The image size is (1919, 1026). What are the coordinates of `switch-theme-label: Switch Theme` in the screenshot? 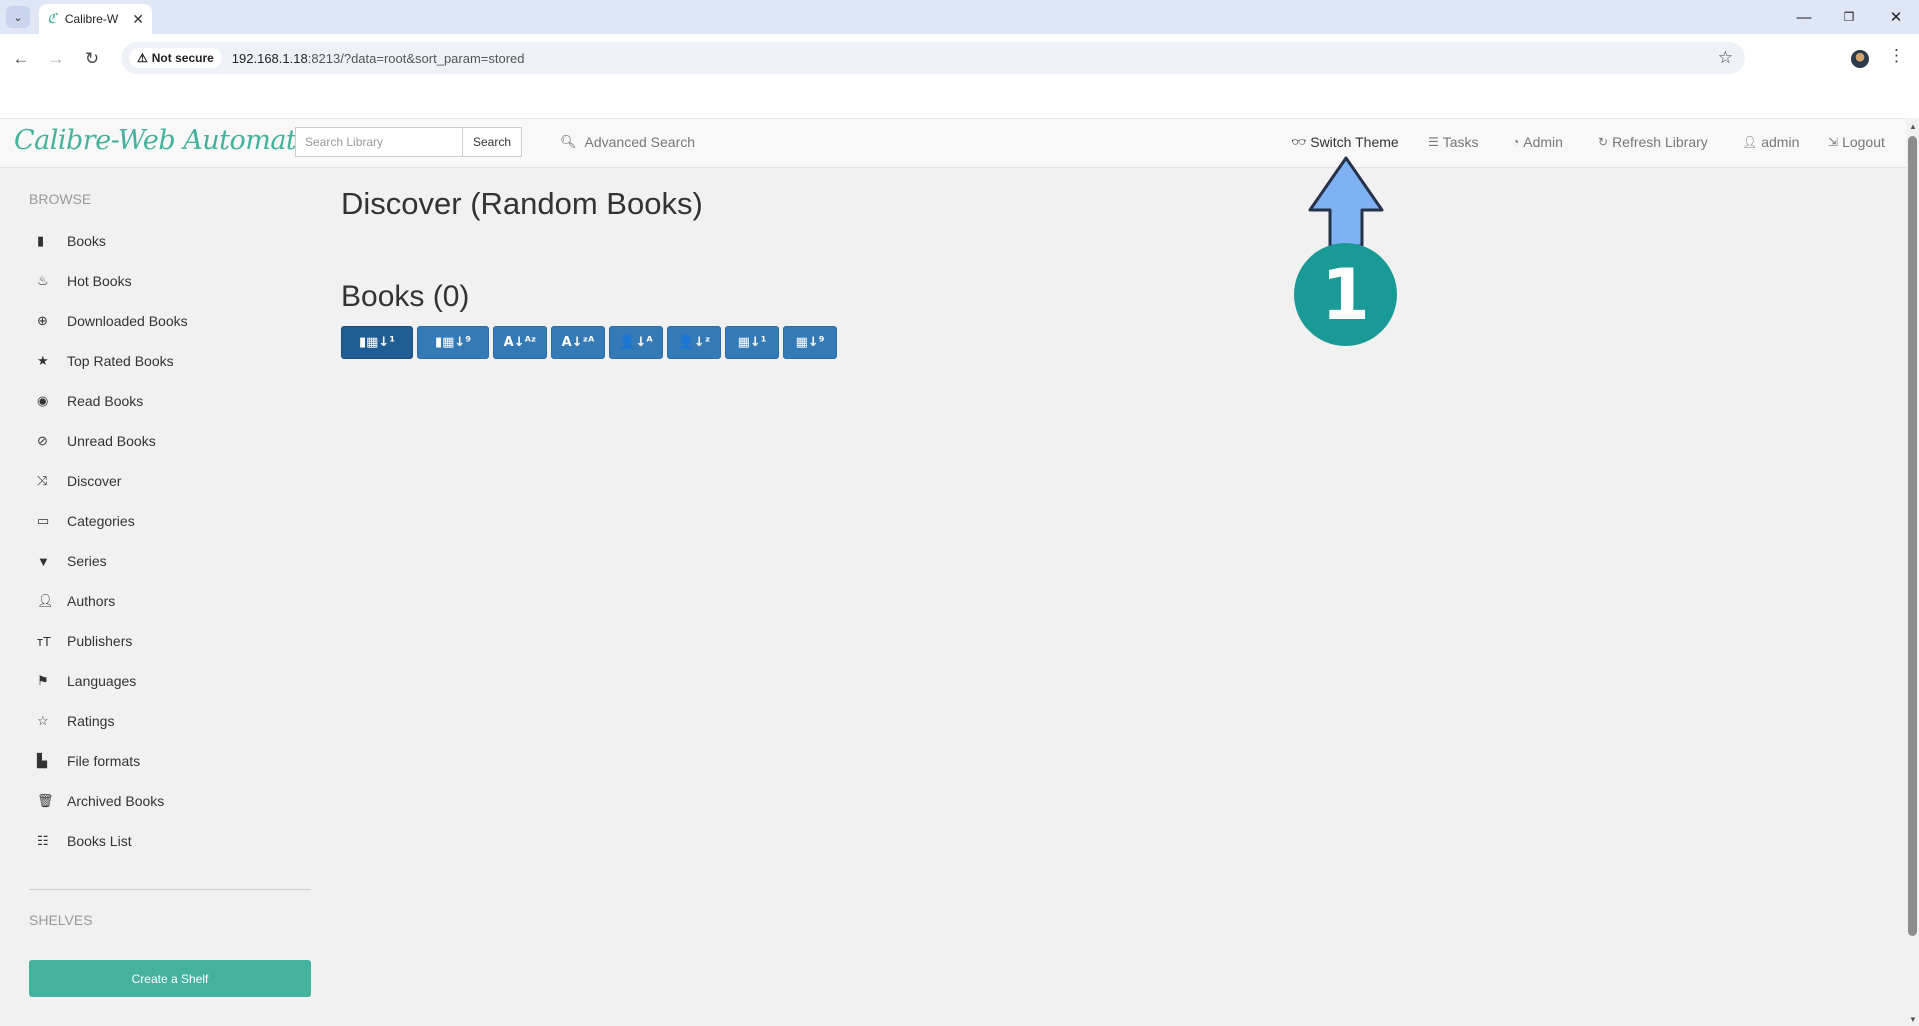 It's located at (1354, 142).